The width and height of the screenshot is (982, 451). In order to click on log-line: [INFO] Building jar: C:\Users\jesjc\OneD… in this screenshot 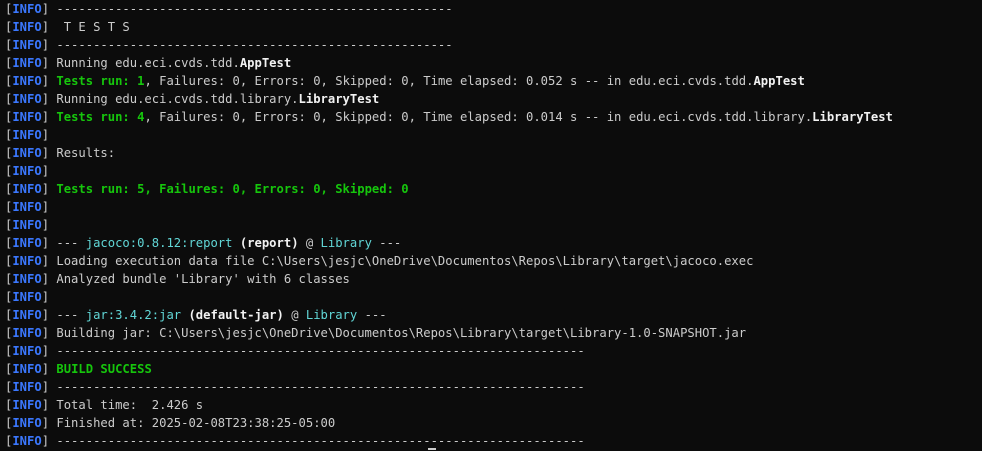, I will do `click(492, 333)`.